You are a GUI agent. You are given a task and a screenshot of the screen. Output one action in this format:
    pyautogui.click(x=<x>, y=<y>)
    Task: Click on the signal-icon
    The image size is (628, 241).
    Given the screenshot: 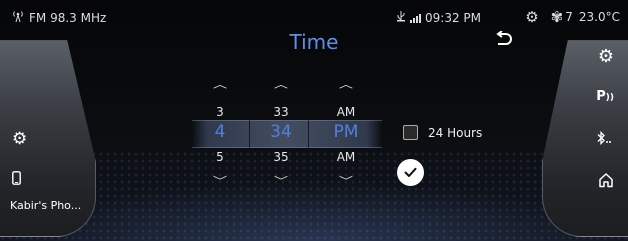 What is the action you would take?
    pyautogui.click(x=415, y=18)
    